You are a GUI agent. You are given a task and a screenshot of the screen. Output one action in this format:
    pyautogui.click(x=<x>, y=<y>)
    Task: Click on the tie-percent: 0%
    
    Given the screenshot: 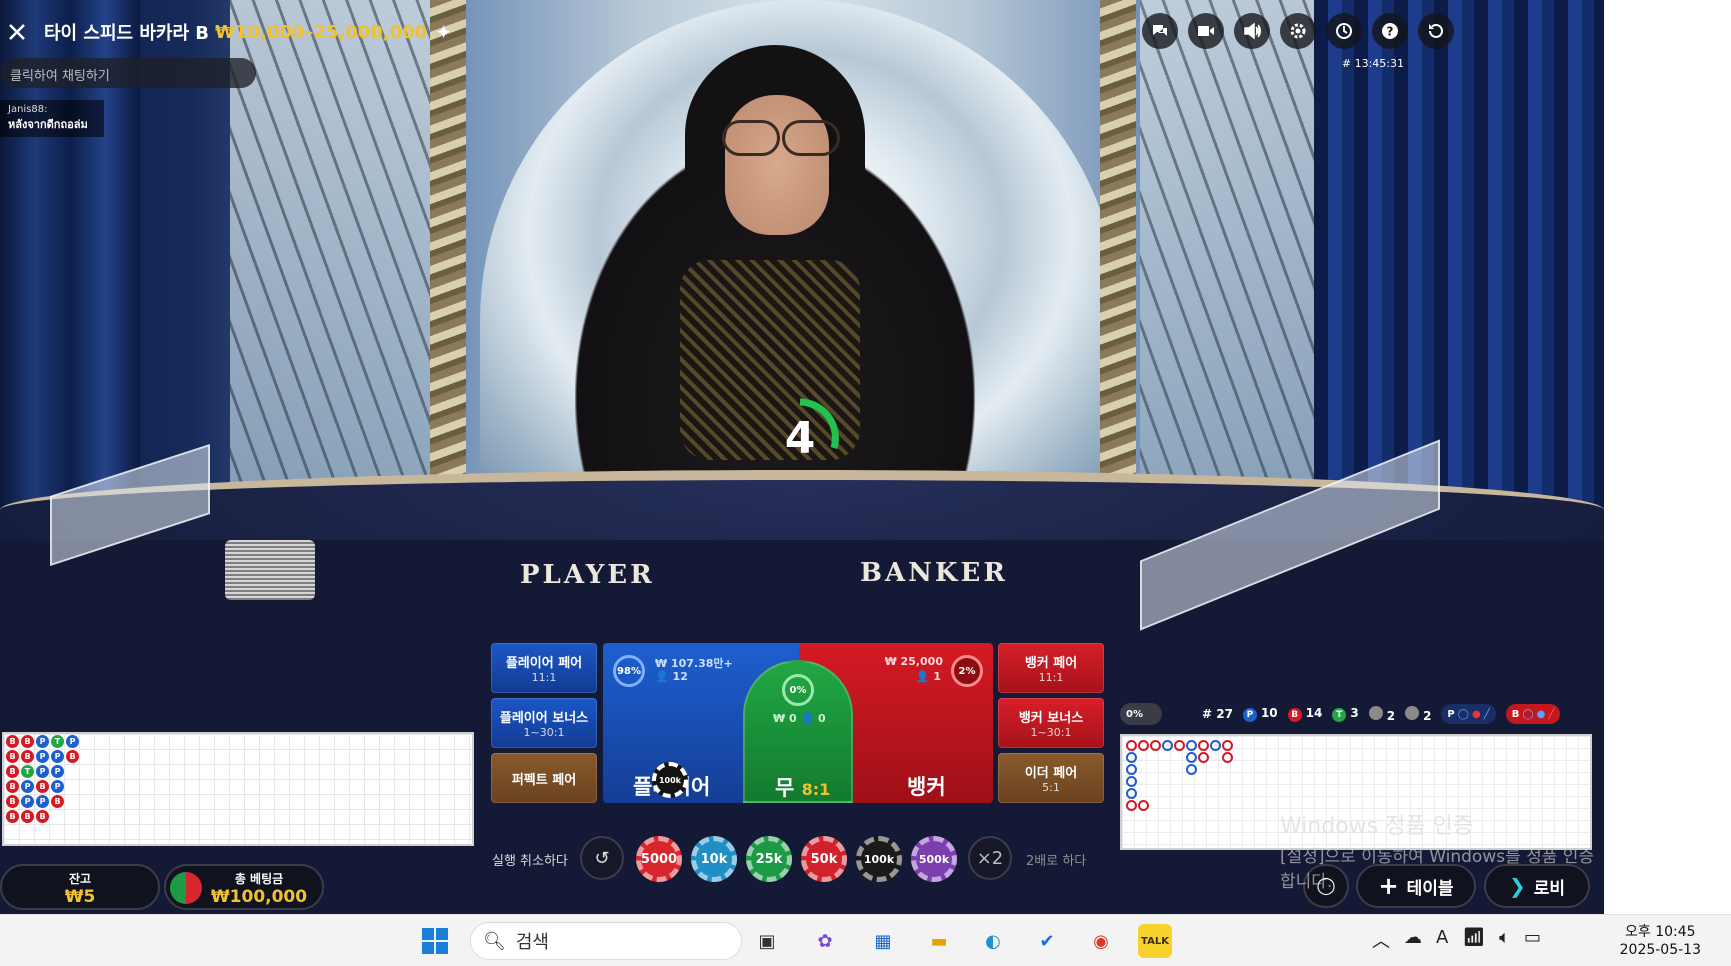 What is the action you would take?
    pyautogui.click(x=798, y=690)
    